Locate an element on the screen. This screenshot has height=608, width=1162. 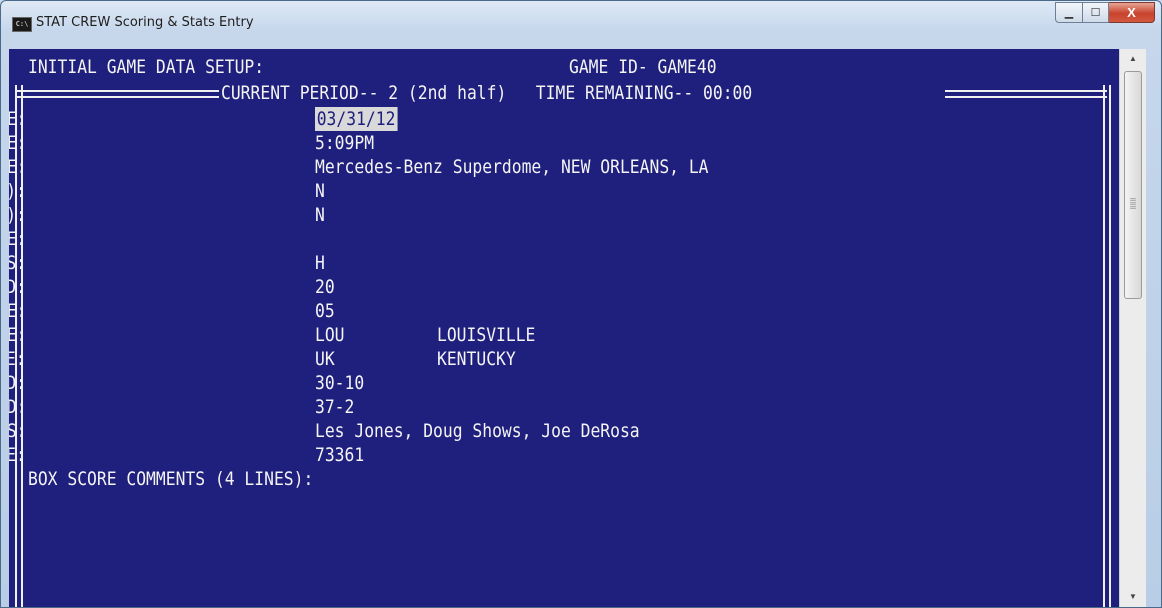
site-code-input: N is located at coordinates (320, 191).